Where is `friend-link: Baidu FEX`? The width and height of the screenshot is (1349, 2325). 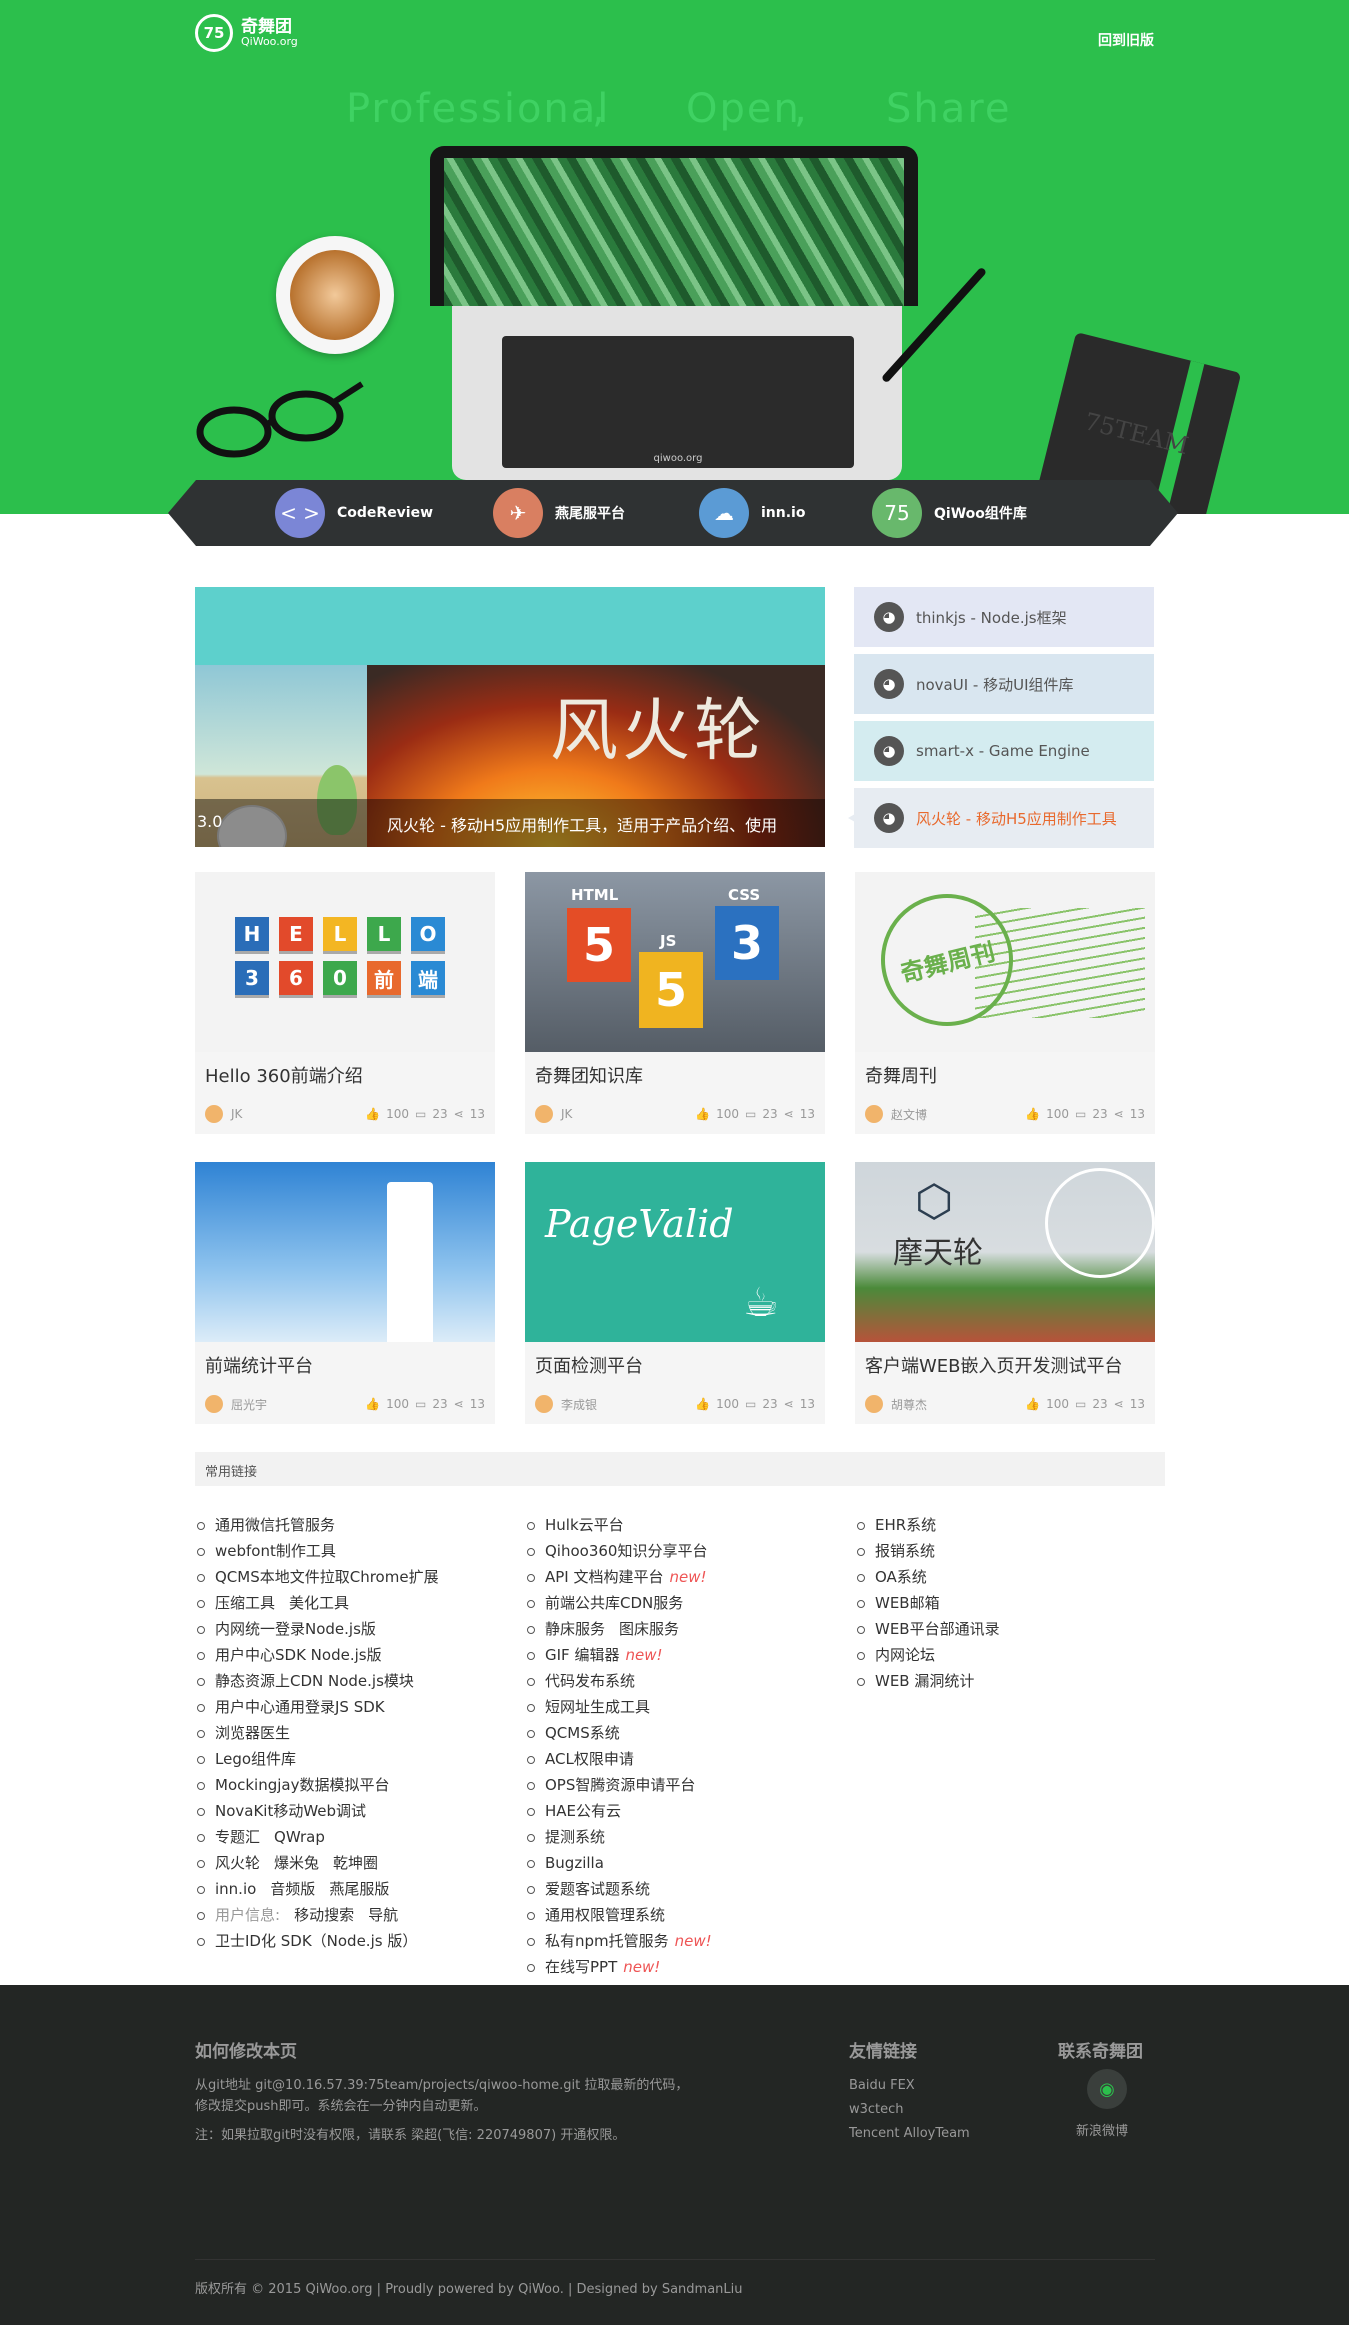 friend-link: Baidu FEX is located at coordinates (882, 2085).